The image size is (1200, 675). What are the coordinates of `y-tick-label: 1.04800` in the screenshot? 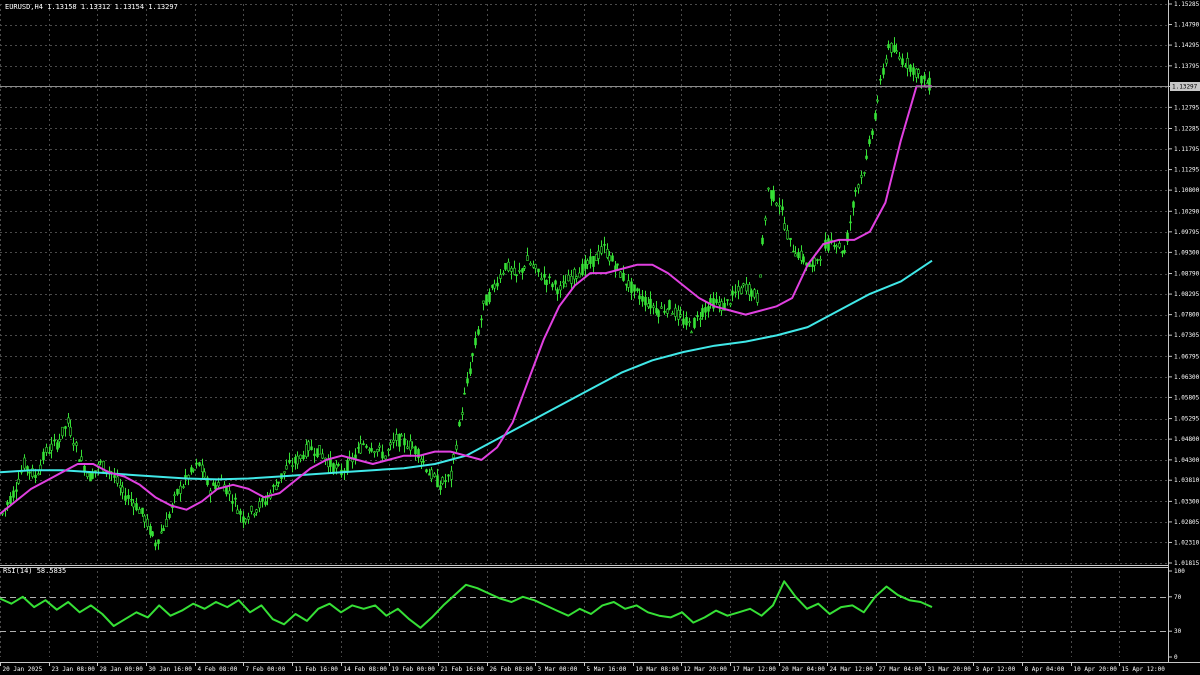 It's located at (1187, 439).